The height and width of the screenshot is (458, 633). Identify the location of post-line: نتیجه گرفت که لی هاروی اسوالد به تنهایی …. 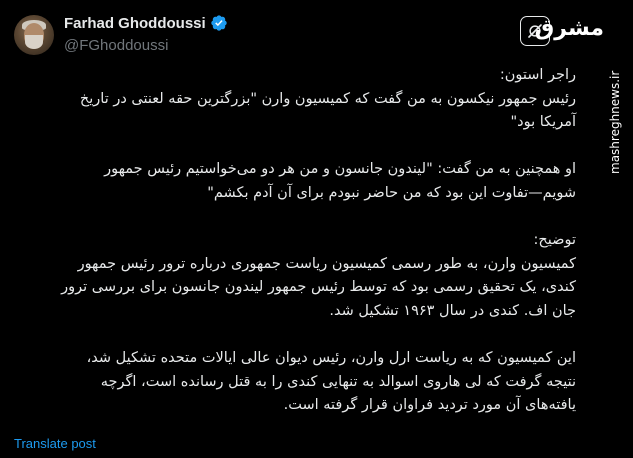
(338, 381).